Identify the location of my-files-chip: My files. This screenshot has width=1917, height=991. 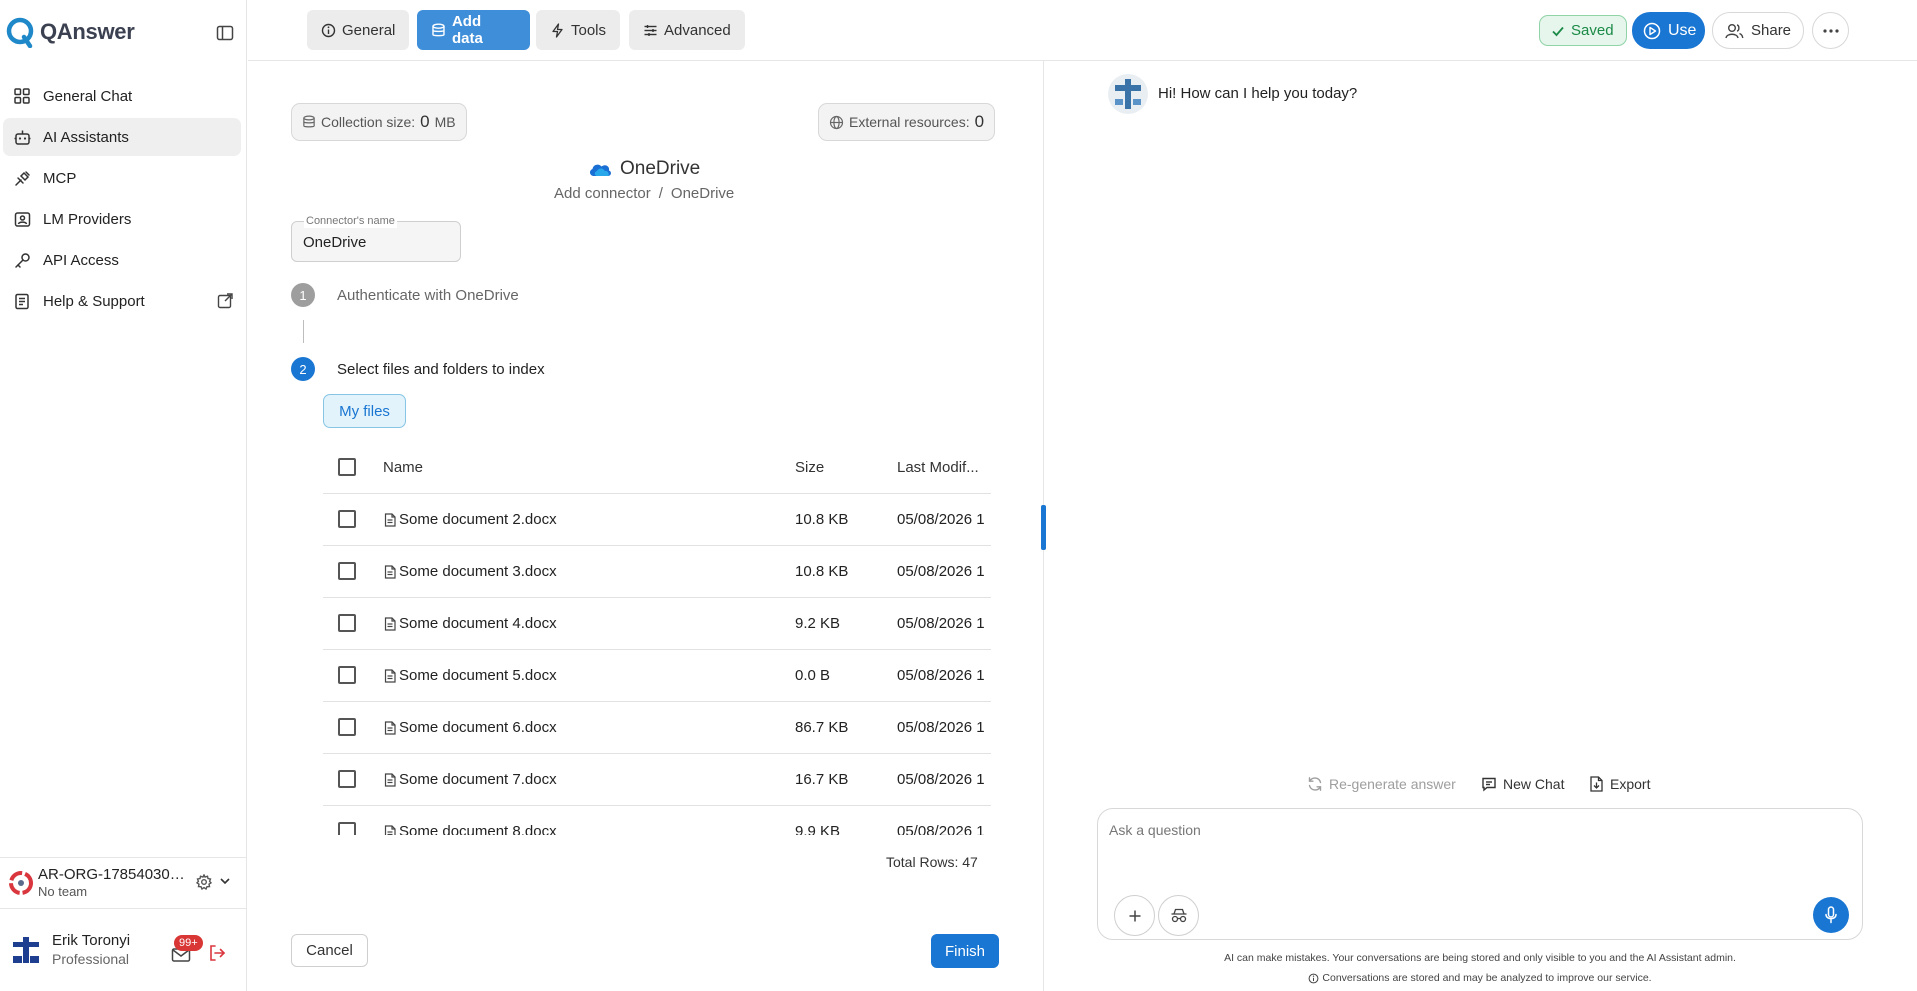
(364, 411).